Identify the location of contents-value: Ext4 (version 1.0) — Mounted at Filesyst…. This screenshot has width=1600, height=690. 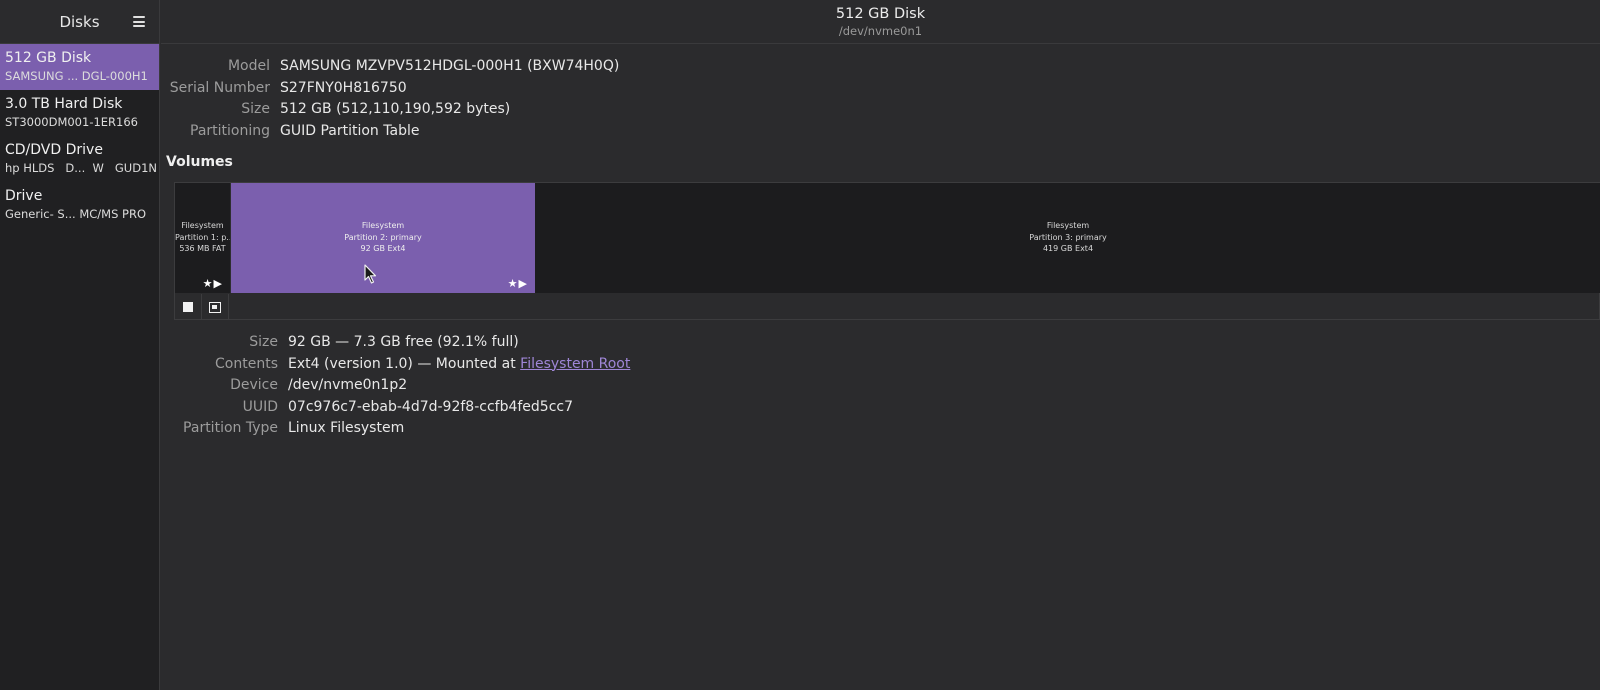
(454, 365).